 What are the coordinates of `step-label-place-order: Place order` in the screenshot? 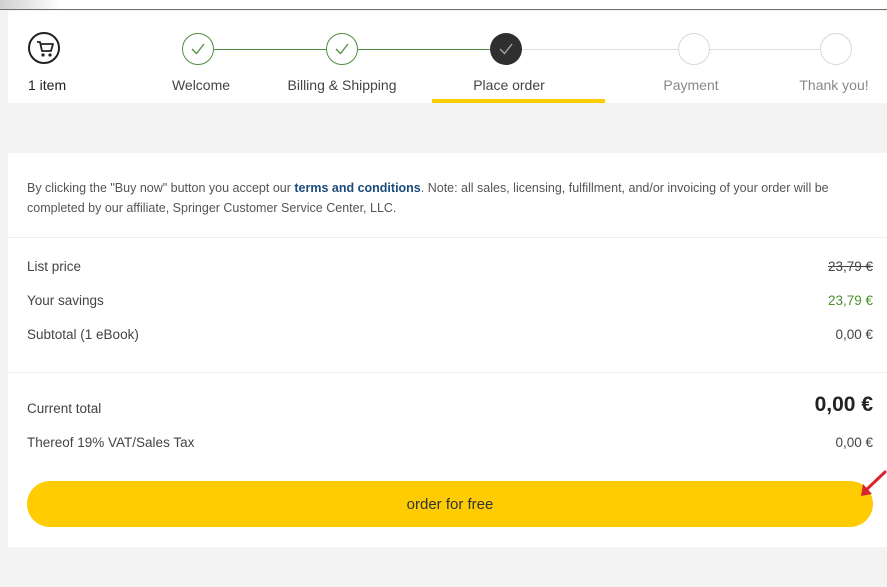 It's located at (509, 85).